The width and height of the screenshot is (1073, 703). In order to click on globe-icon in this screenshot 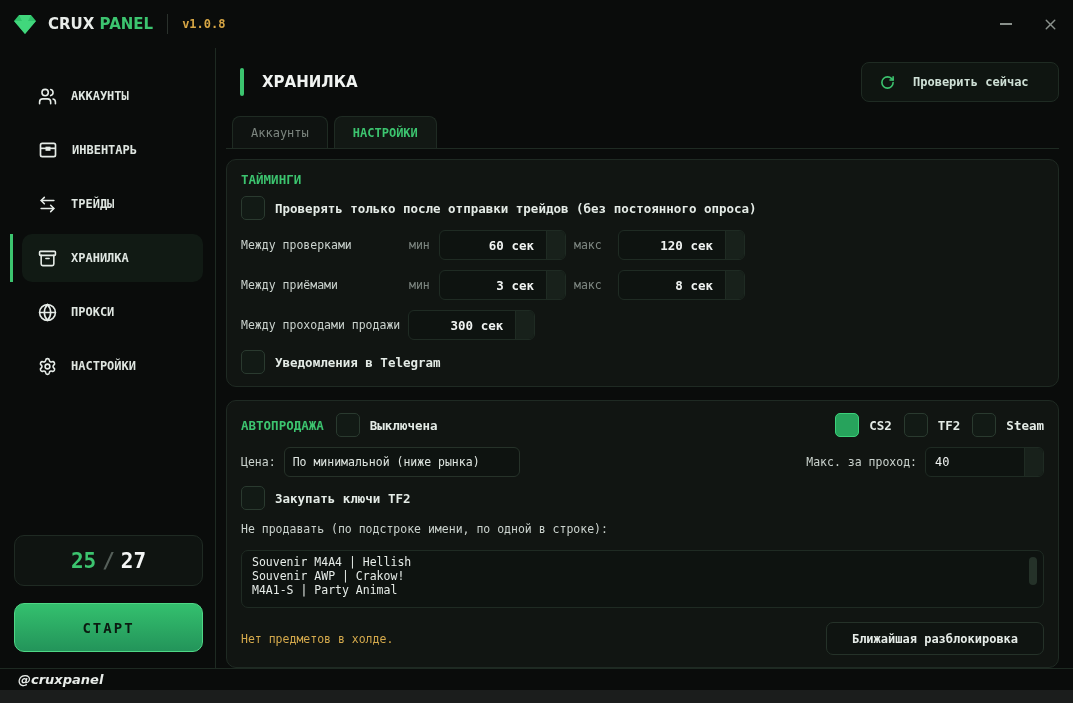, I will do `click(47, 312)`.